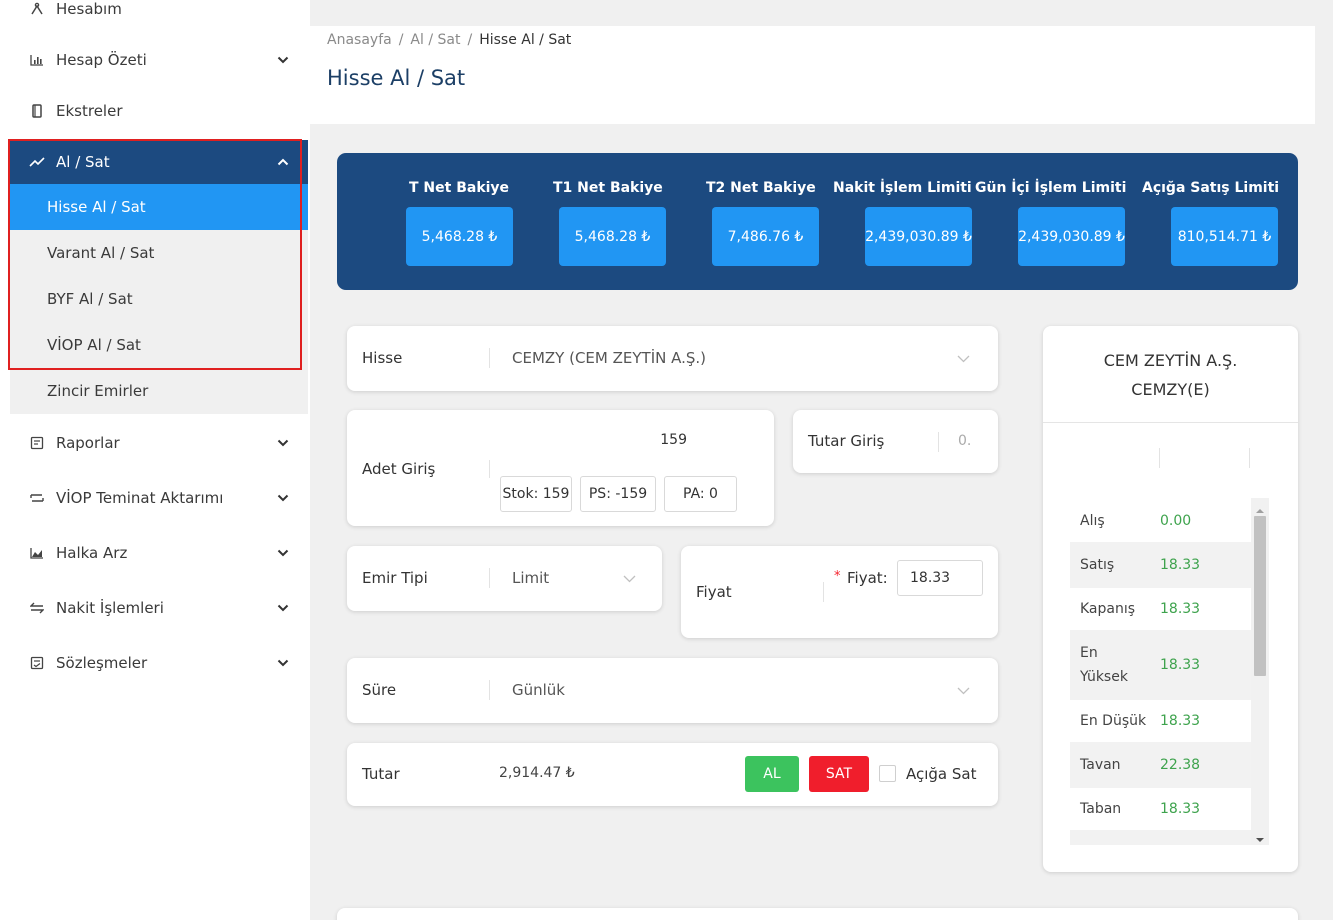 This screenshot has height=920, width=1333. I want to click on tutar-label: Tutar, so click(381, 774).